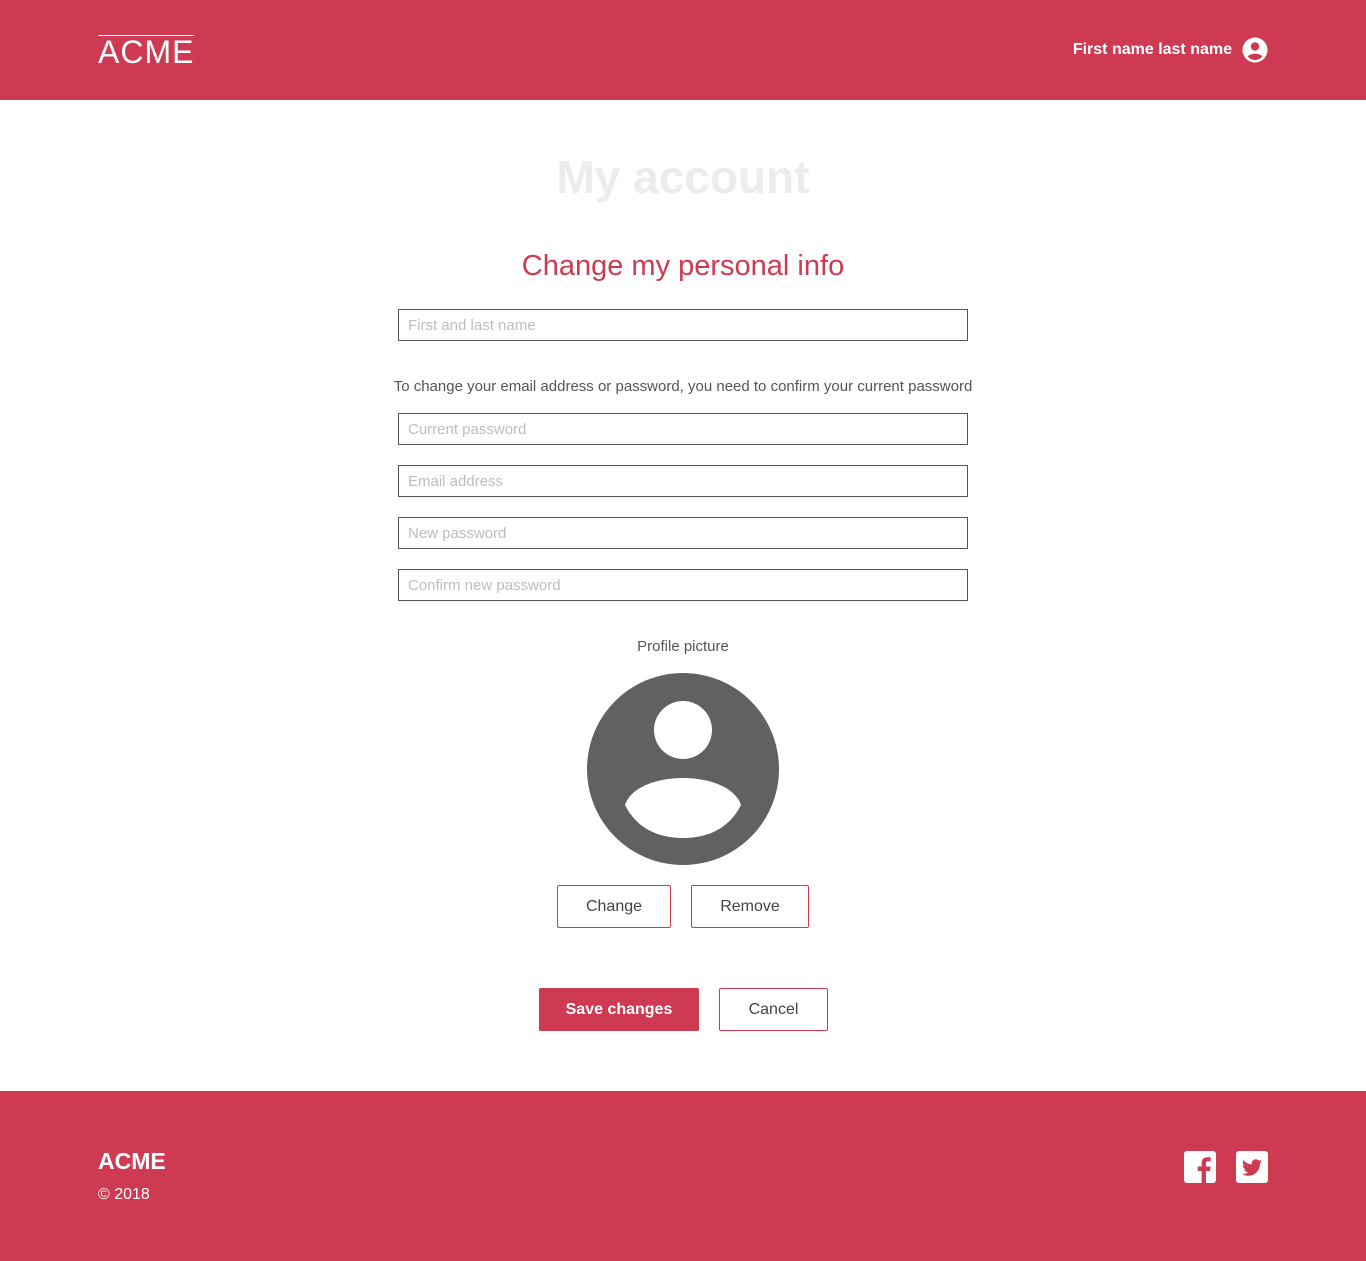 The width and height of the screenshot is (1366, 1261). I want to click on site-header: ACME First name last name, so click(683, 50).